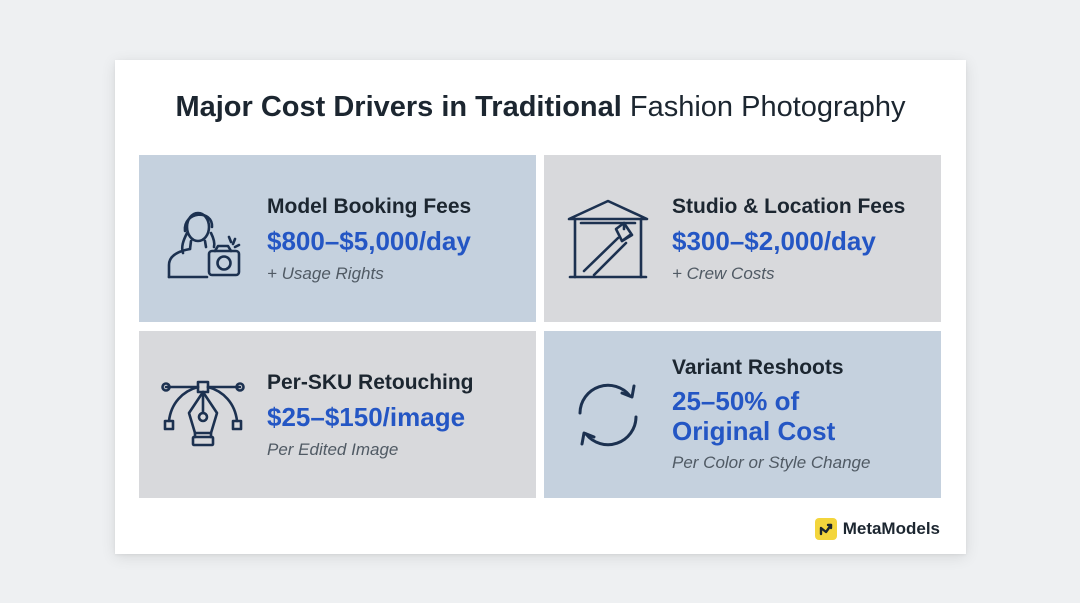 The image size is (1080, 603). Describe the element at coordinates (771, 462) in the screenshot. I see `tile-note: Per Color or Style Change` at that location.